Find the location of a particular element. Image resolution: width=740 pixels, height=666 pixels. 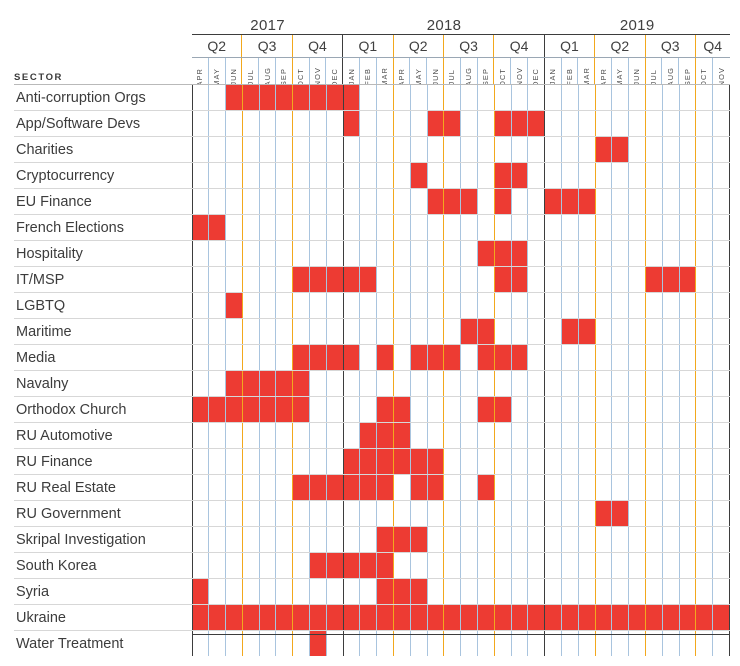

table-row: Media is located at coordinates (372, 357).